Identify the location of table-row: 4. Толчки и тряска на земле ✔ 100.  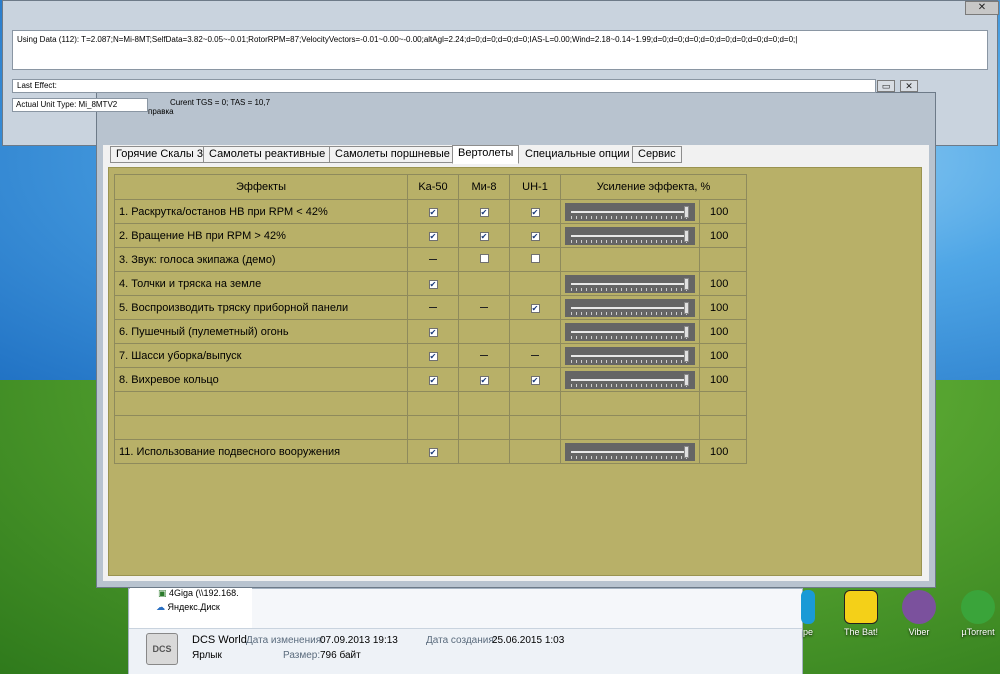
(430, 283).